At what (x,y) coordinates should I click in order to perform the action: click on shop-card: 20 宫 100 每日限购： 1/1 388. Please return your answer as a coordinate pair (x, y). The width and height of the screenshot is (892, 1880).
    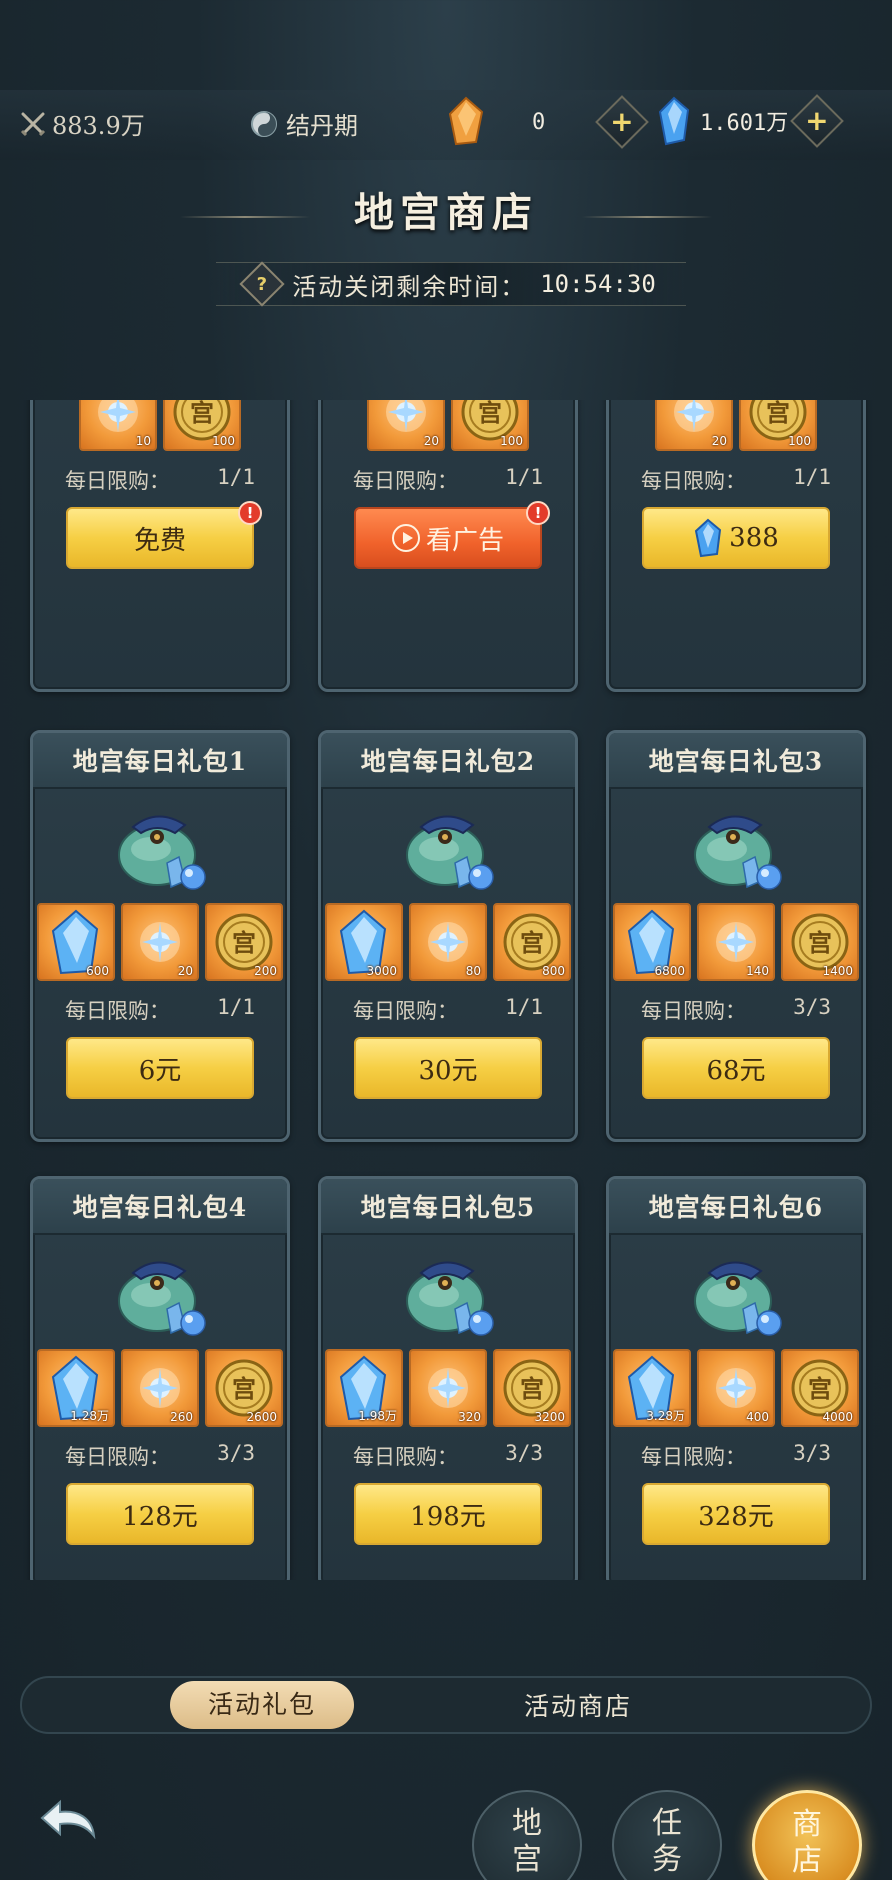
    Looking at the image, I should click on (736, 546).